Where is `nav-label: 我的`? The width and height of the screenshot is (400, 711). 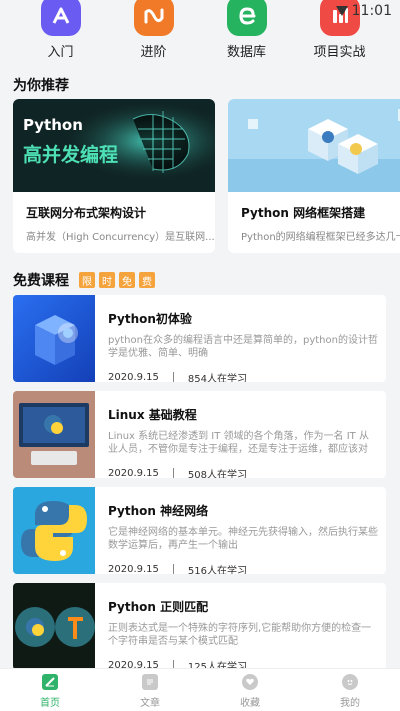 nav-label: 我的 is located at coordinates (350, 703).